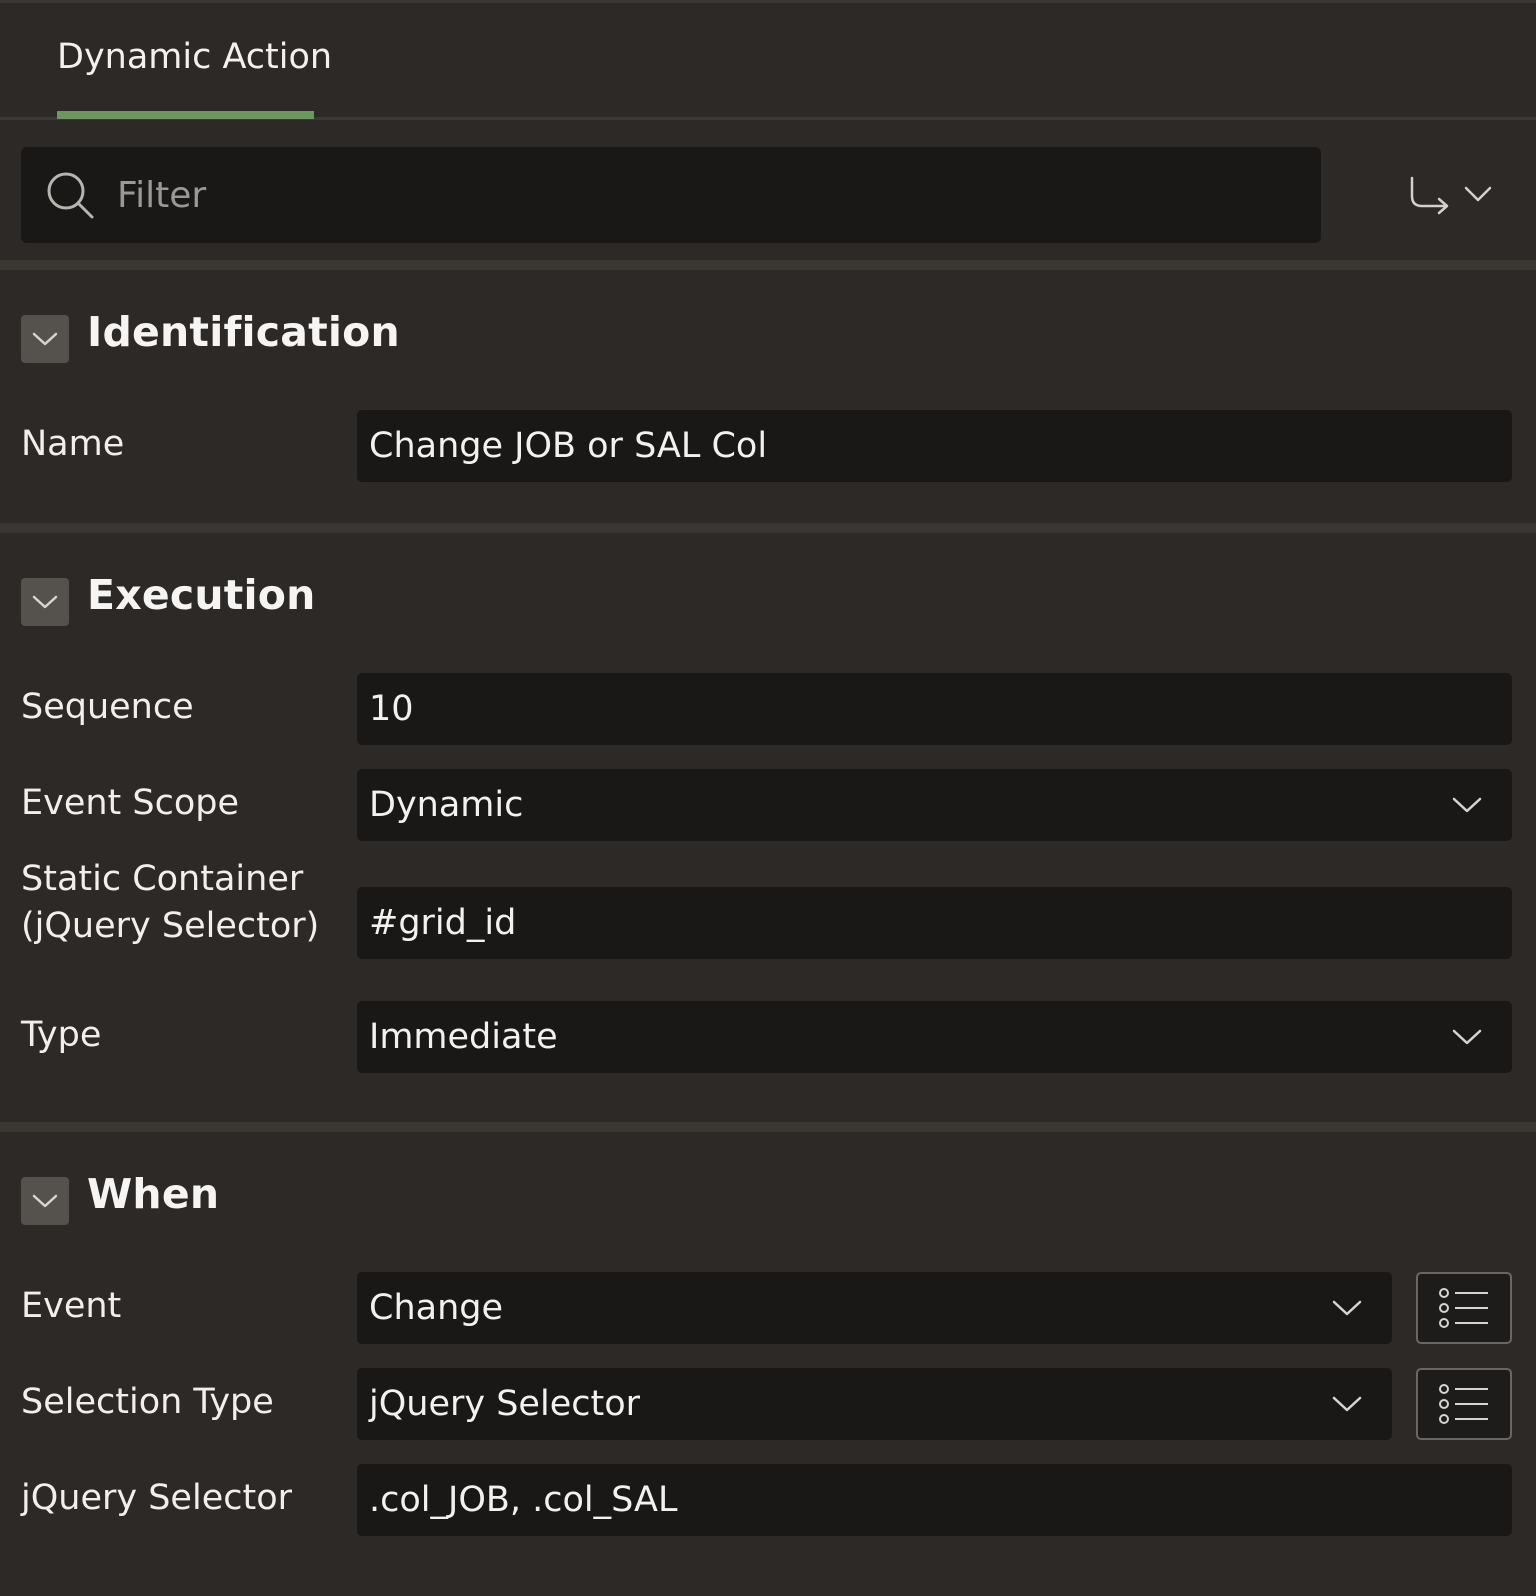  I want to click on field-value: Change JOB or SAL Col, so click(568, 446).